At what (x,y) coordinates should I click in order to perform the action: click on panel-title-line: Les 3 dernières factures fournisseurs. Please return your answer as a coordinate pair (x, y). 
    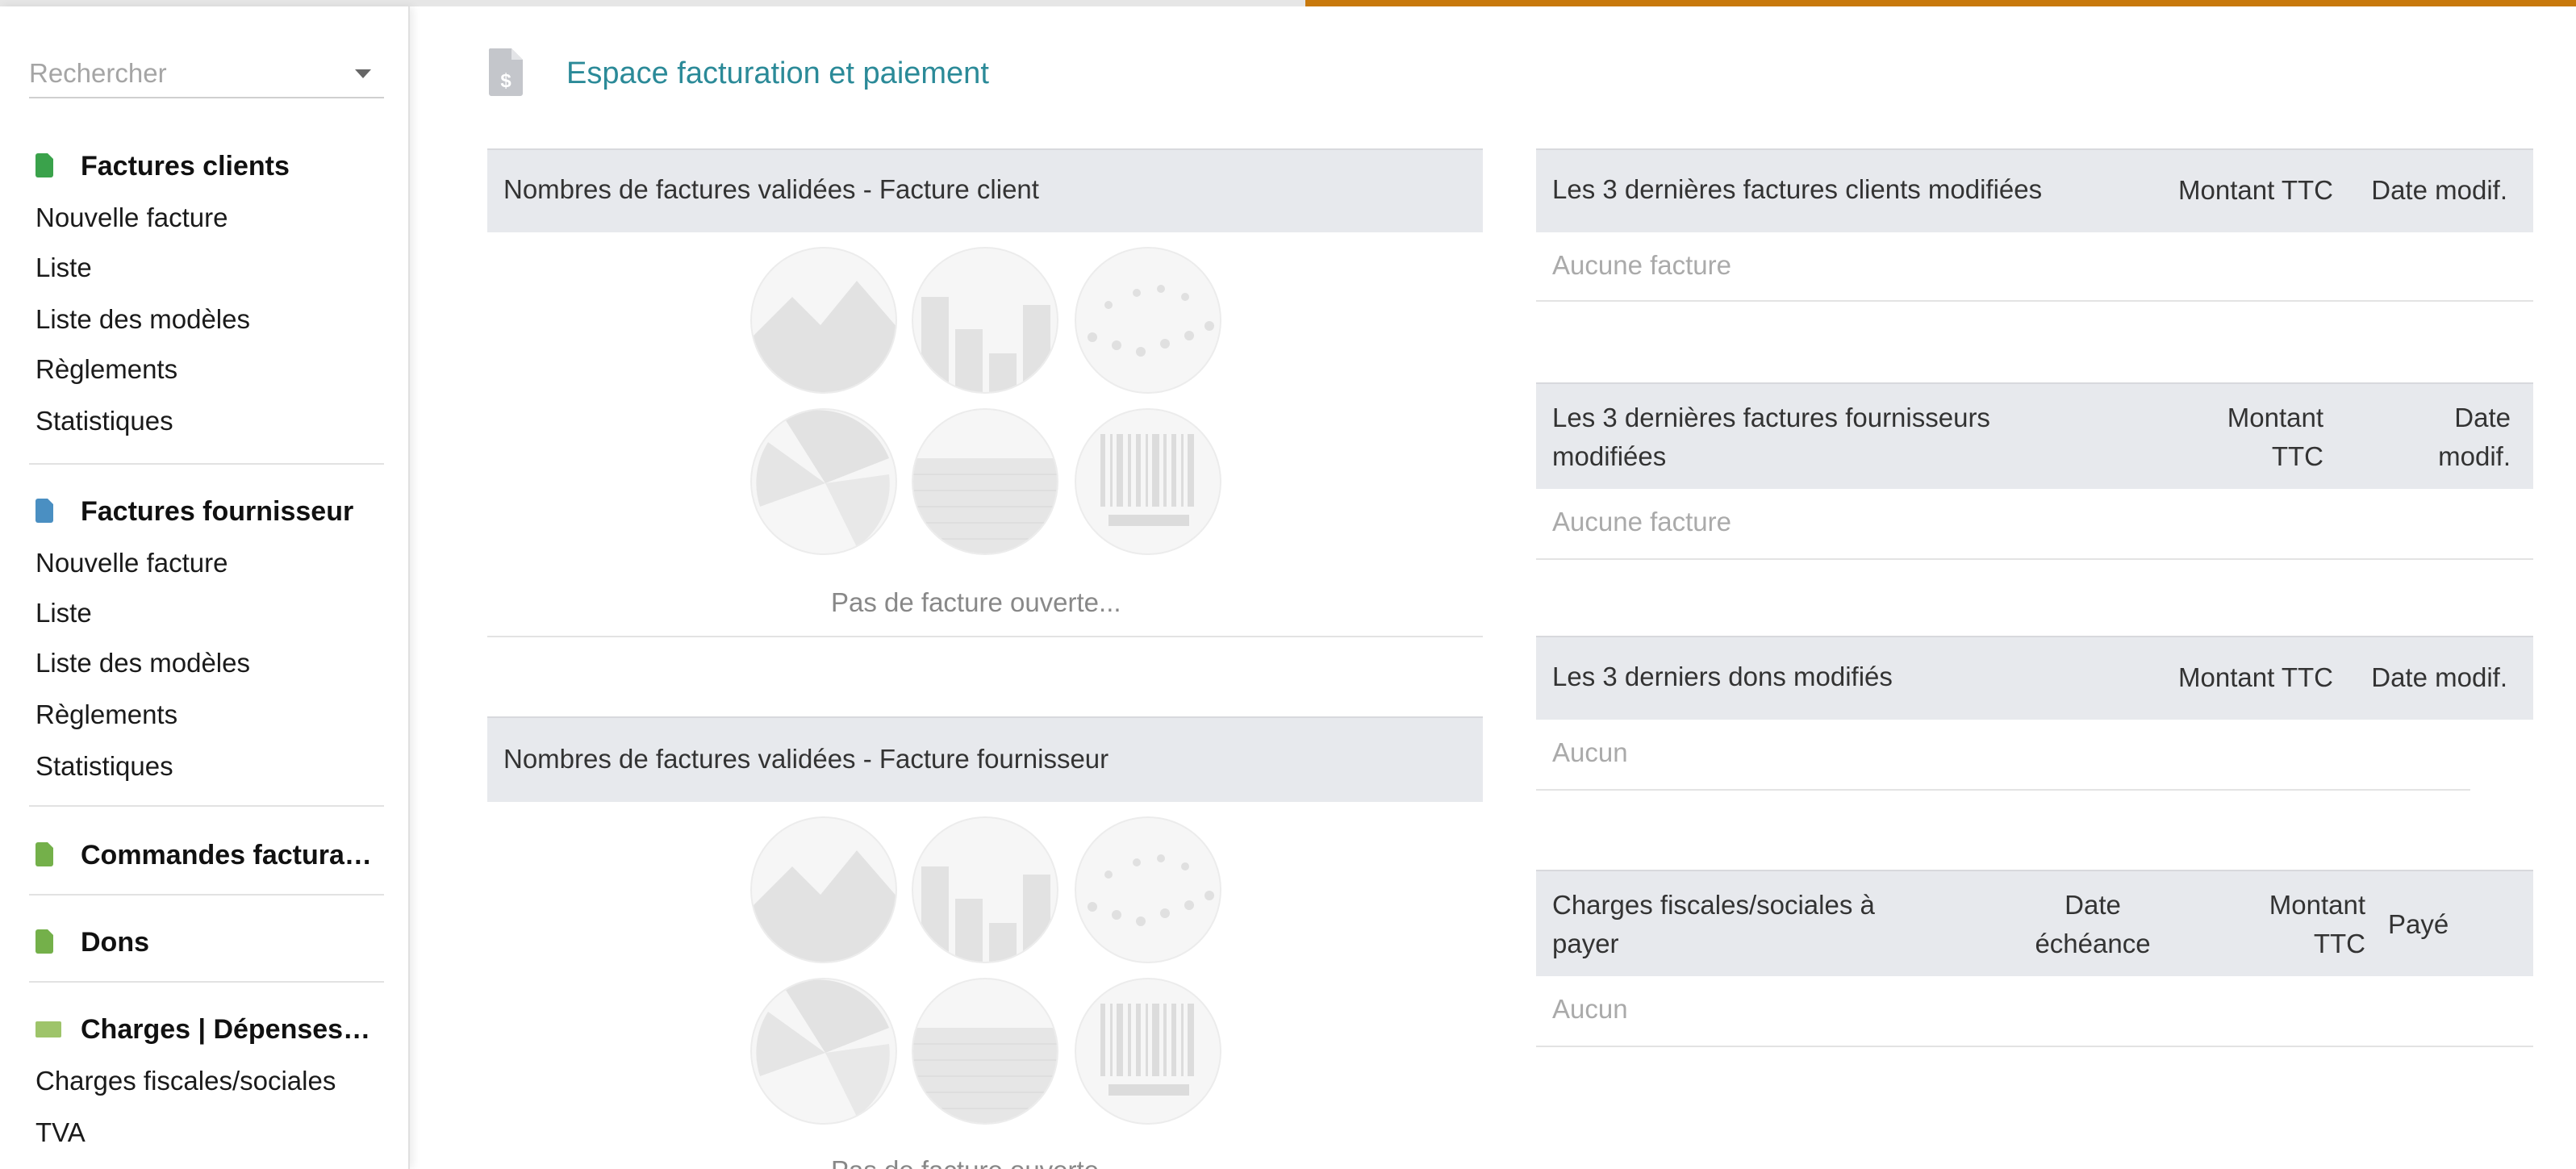
    Looking at the image, I should click on (1771, 417).